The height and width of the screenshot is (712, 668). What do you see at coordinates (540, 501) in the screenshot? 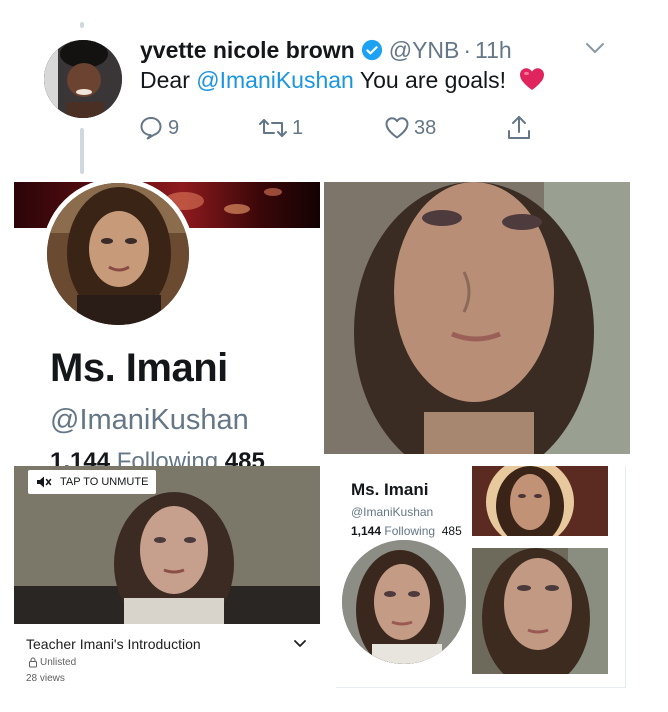
I see `selfie-thumbnail-top` at bounding box center [540, 501].